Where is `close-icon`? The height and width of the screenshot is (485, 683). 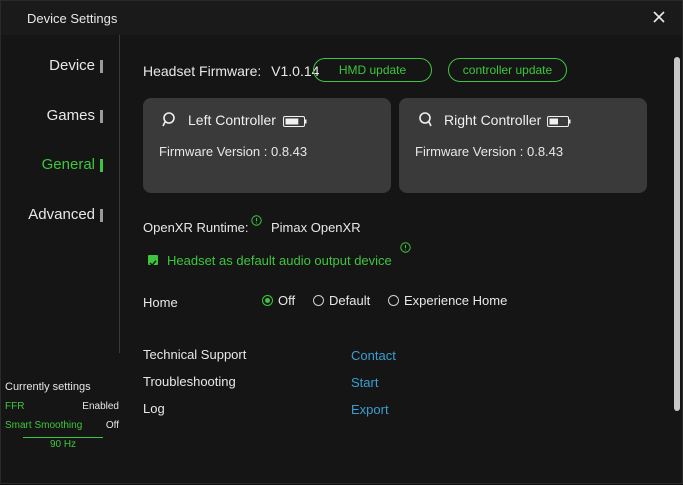 close-icon is located at coordinates (659, 17).